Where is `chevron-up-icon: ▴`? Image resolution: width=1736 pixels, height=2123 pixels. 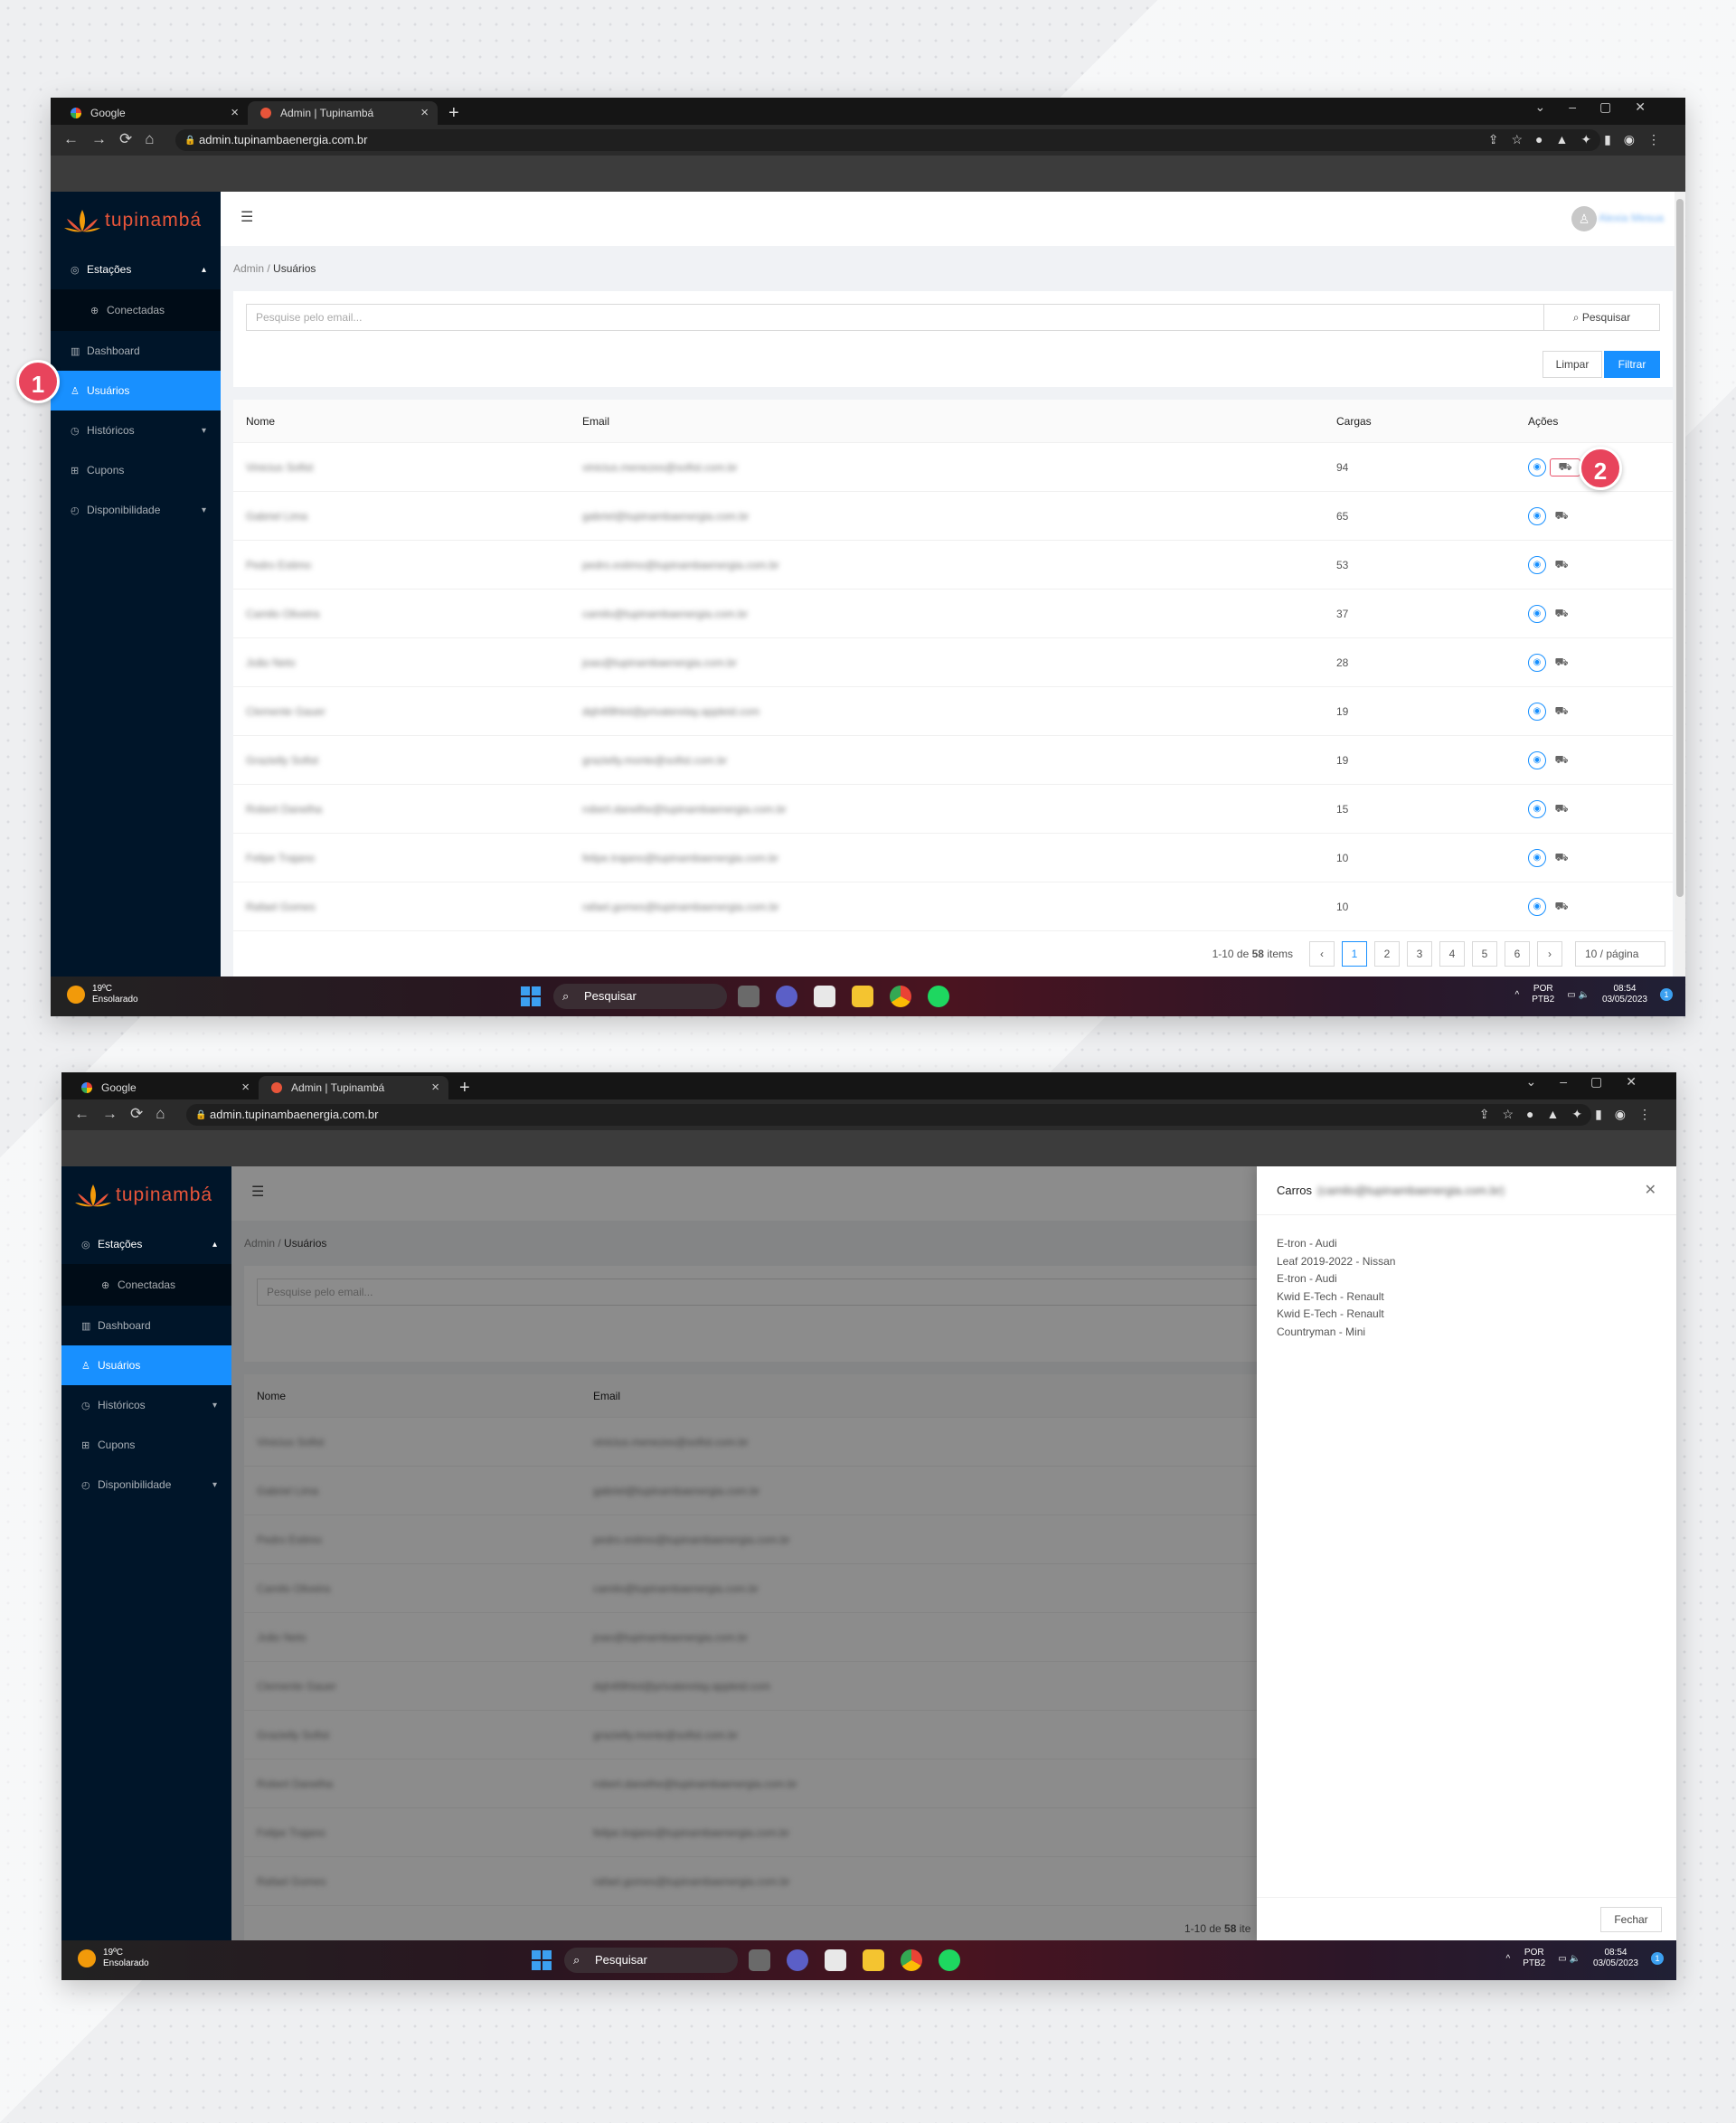 chevron-up-icon: ▴ is located at coordinates (204, 269).